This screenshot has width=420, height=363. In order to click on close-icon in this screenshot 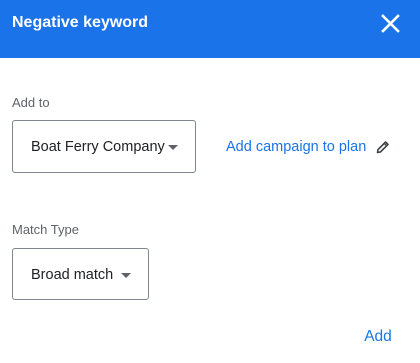, I will do `click(390, 23)`.